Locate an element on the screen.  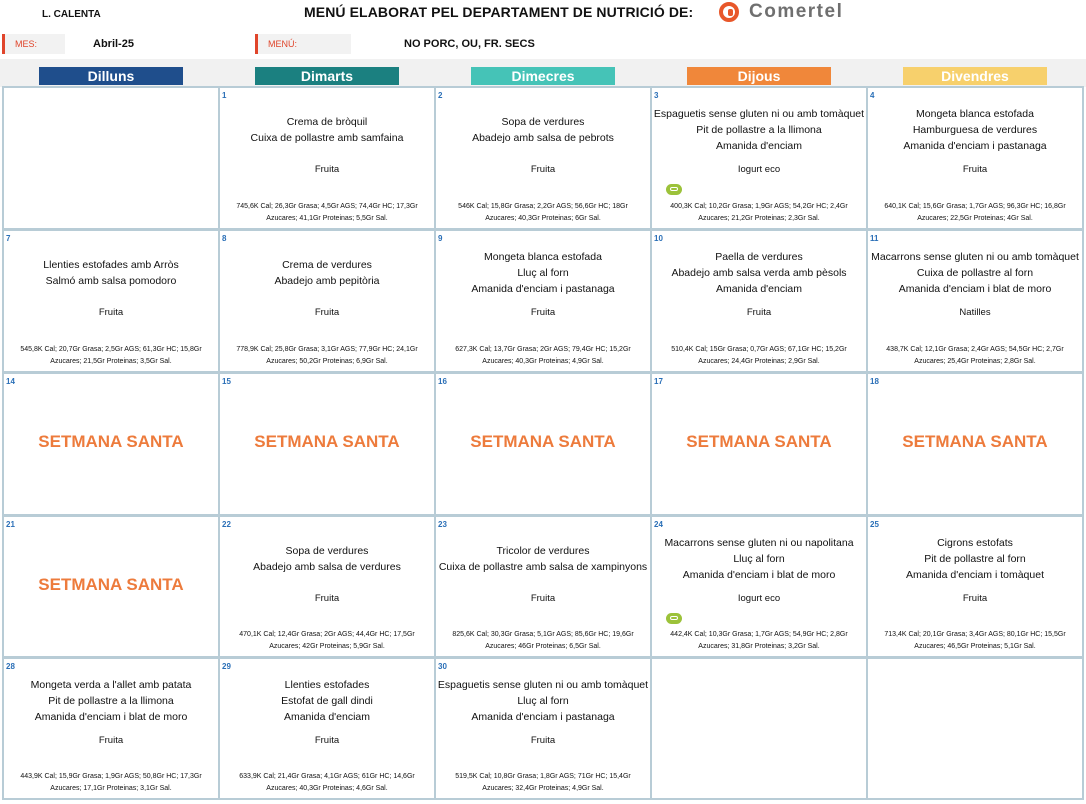
dish-item: Abadejo amb salsa verda amb pèsols is located at coordinates (759, 273).